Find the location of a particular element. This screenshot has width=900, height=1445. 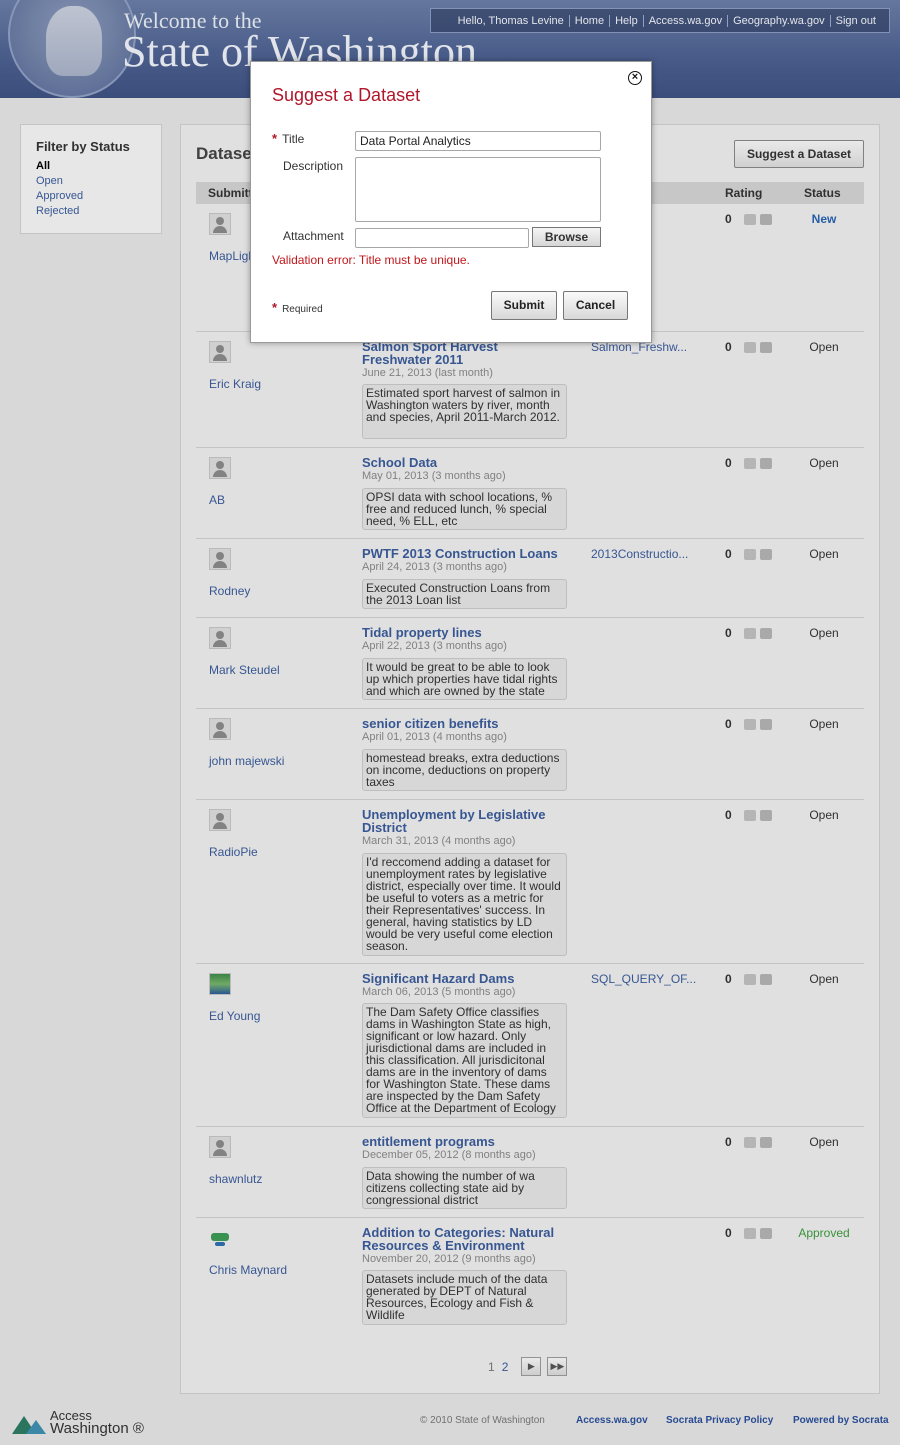

browse-button: Browse is located at coordinates (566, 237).